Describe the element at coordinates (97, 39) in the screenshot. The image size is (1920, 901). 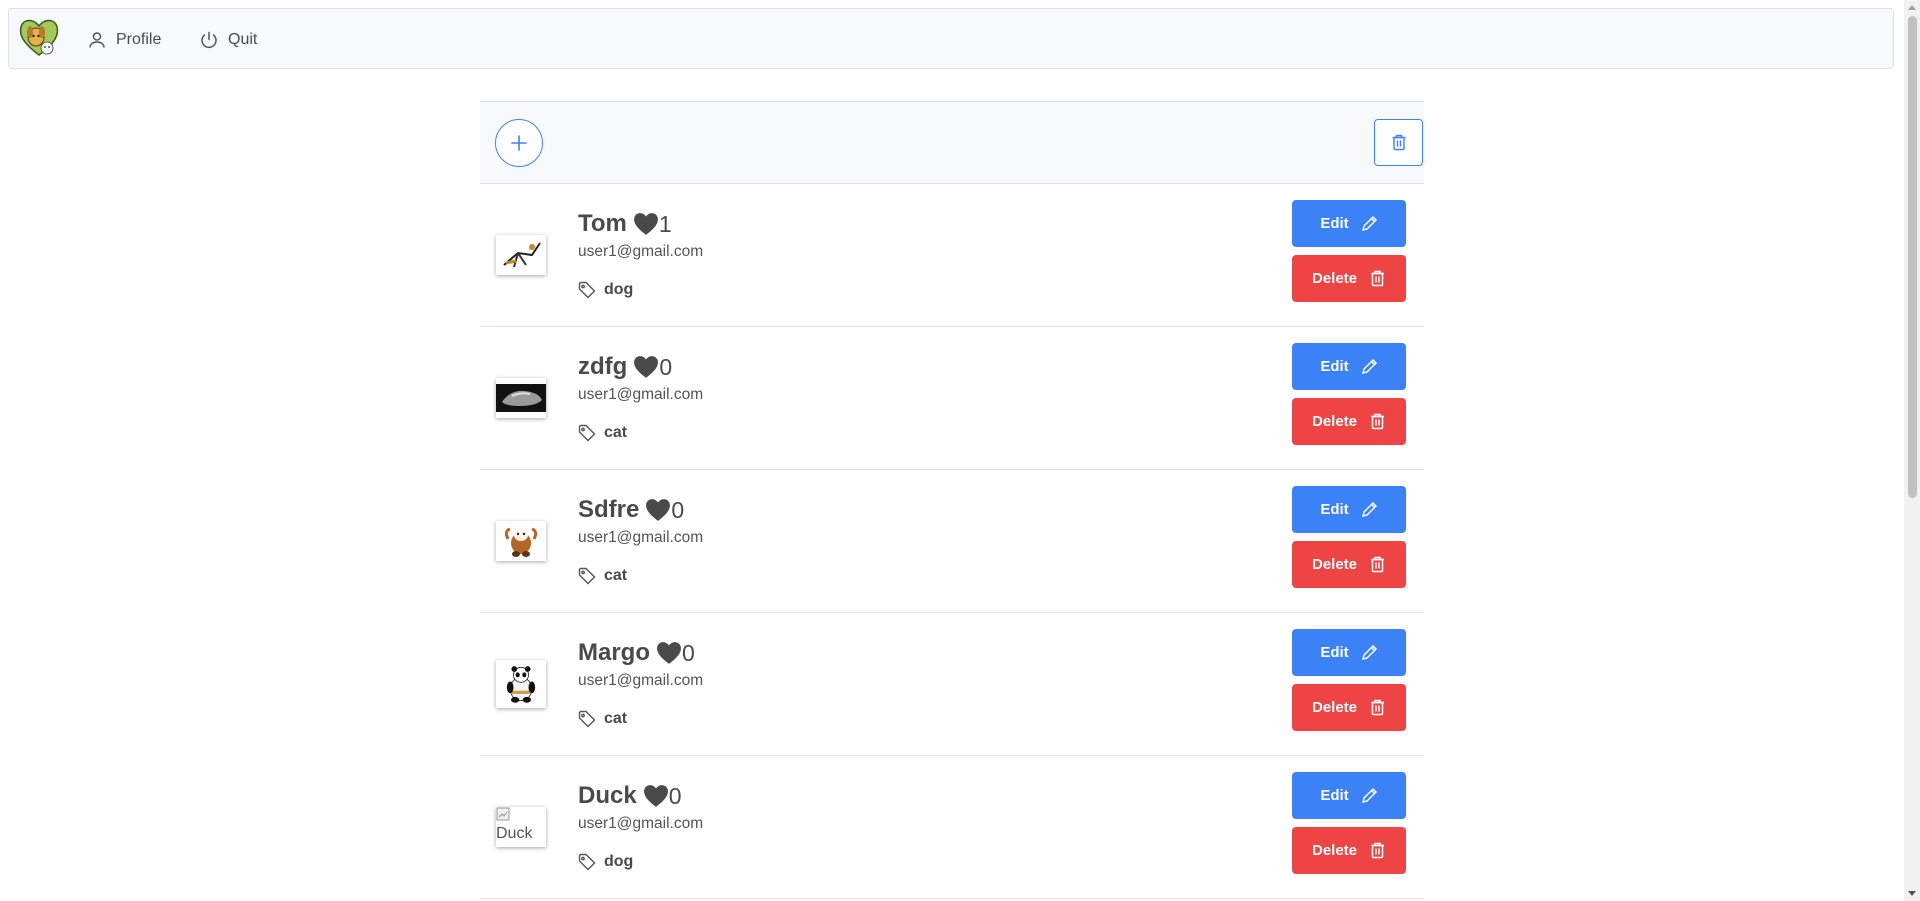
I see `user-icon` at that location.